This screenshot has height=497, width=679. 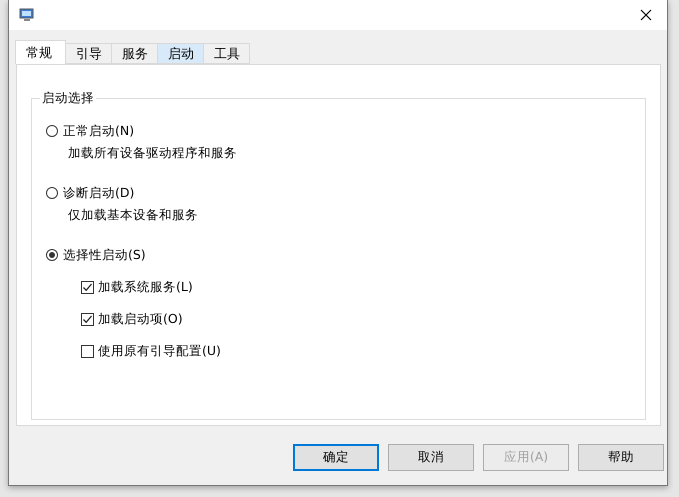 What do you see at coordinates (621, 457) in the screenshot?
I see `dialog-button: 帮助` at bounding box center [621, 457].